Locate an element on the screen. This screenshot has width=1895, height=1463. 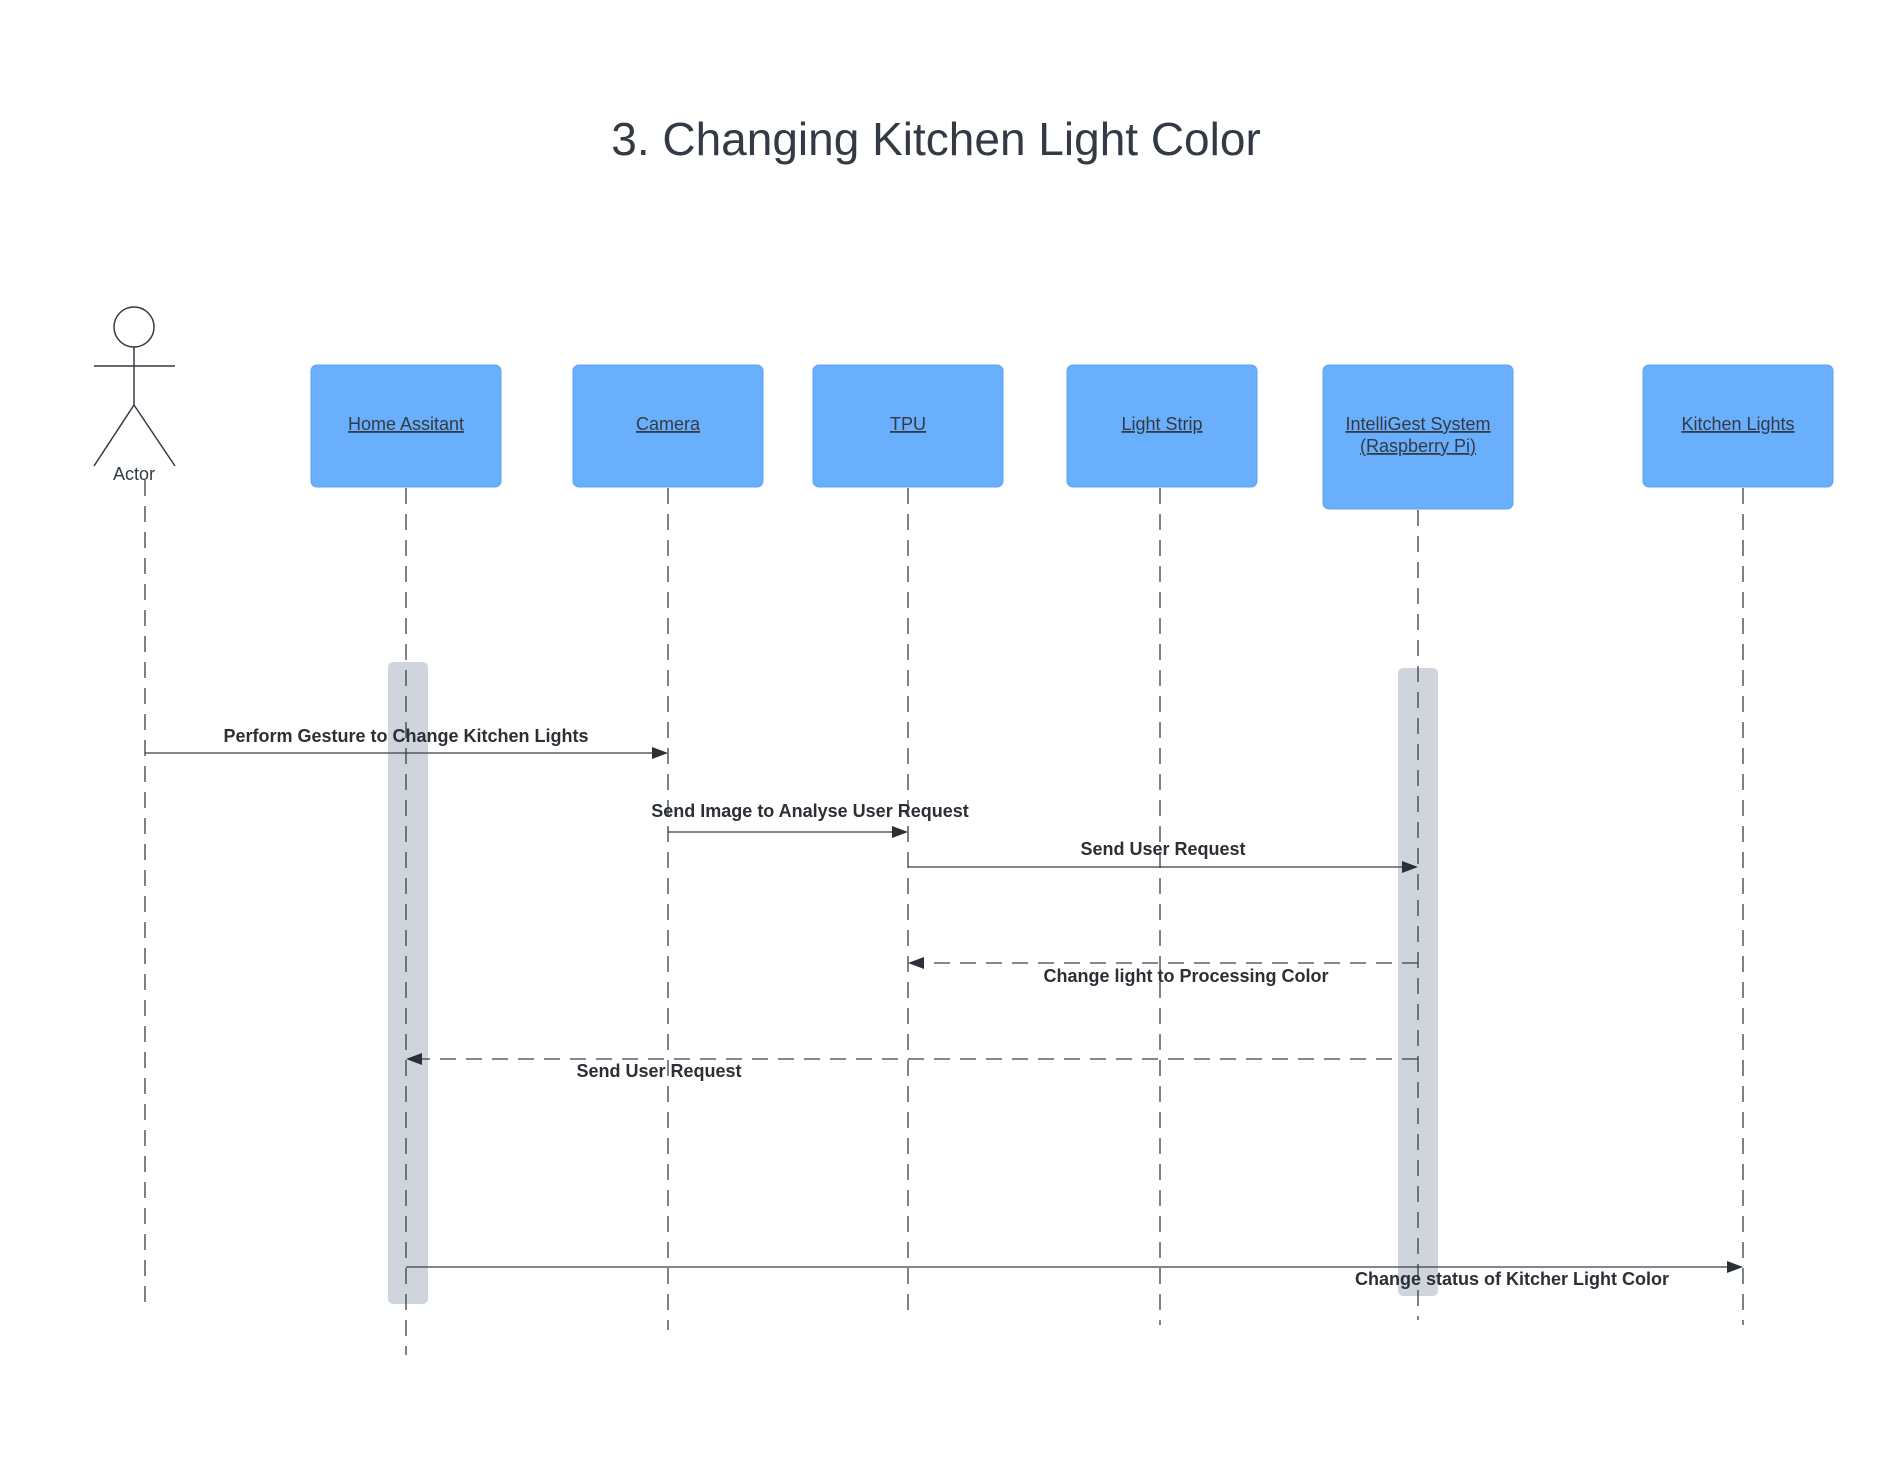
message-4: Change light to Processing Color is located at coordinates (1163, 971).